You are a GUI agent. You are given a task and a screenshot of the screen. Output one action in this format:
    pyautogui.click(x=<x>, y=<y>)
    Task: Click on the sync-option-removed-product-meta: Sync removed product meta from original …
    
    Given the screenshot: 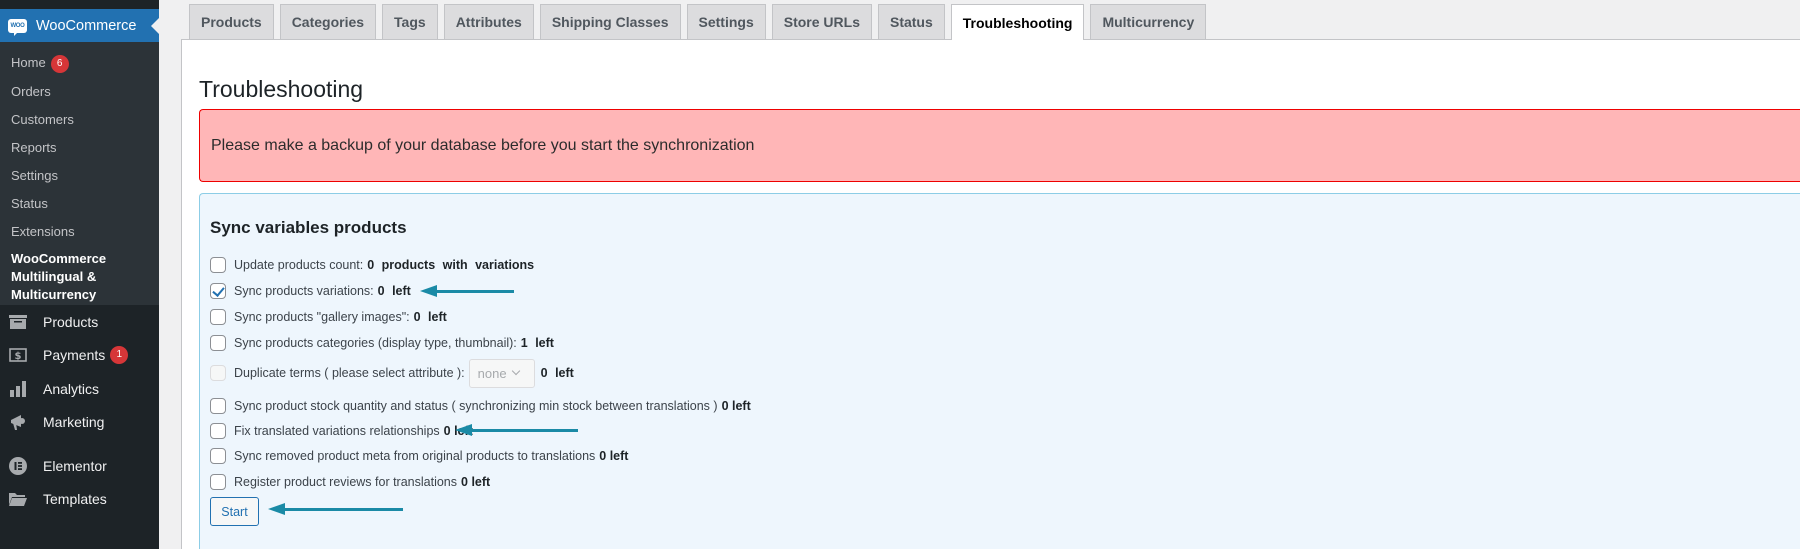 What is the action you would take?
    pyautogui.click(x=419, y=456)
    